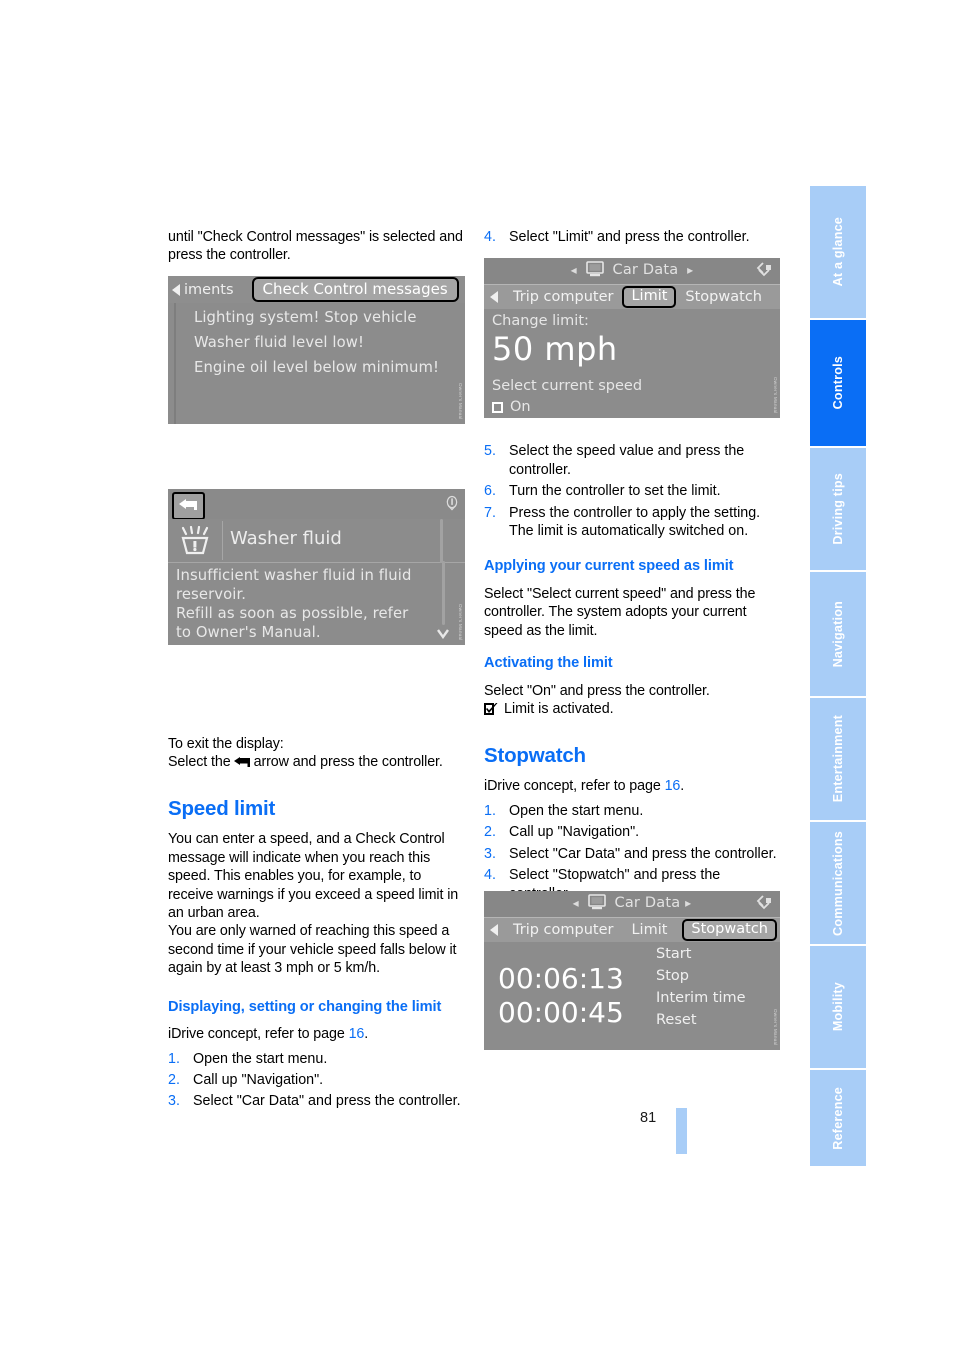 The width and height of the screenshot is (954, 1351). Describe the element at coordinates (355, 289) in the screenshot. I see `cc-selected-item: Check Control messages` at that location.